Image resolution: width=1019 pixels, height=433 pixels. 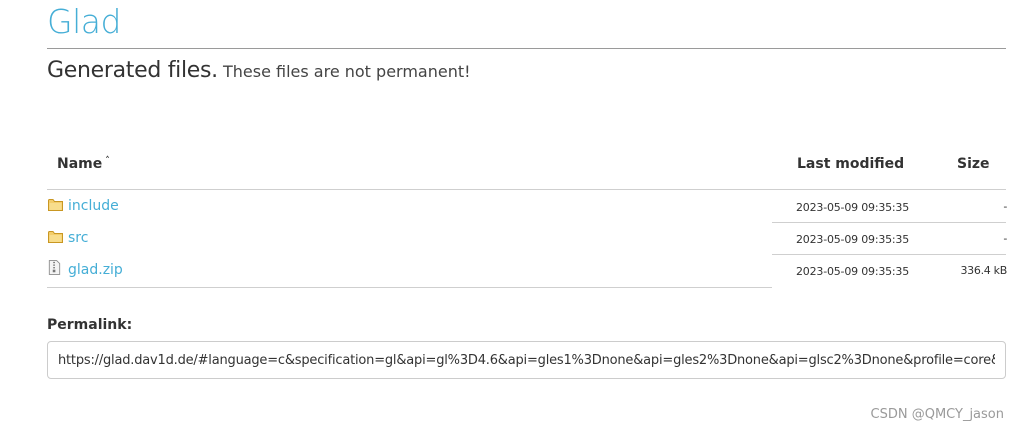 What do you see at coordinates (527, 238) in the screenshot?
I see `table-row: src 2023-05-09 09:35:35 -` at bounding box center [527, 238].